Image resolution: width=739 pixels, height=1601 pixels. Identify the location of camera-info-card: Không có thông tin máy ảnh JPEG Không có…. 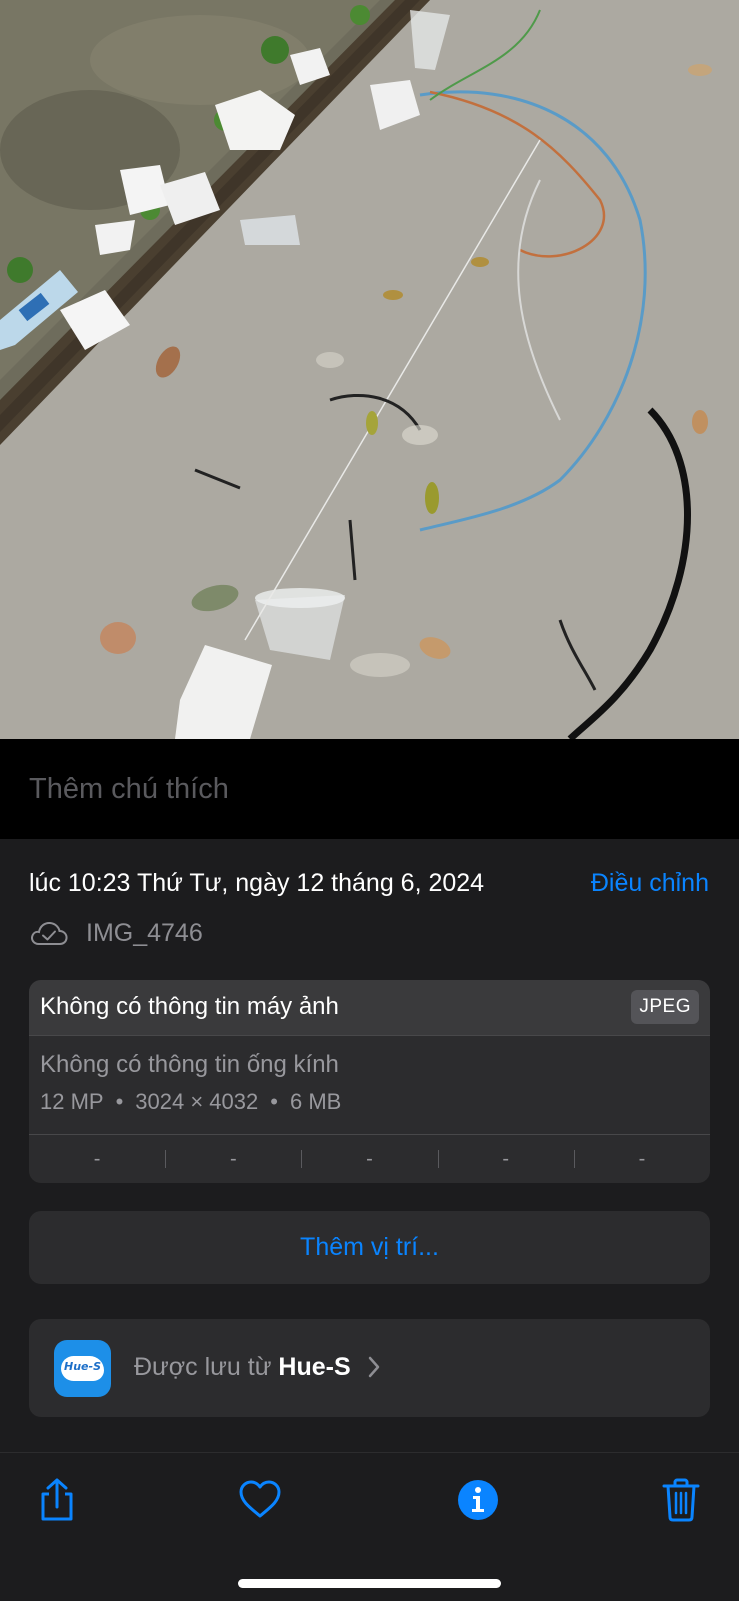
(369, 1081).